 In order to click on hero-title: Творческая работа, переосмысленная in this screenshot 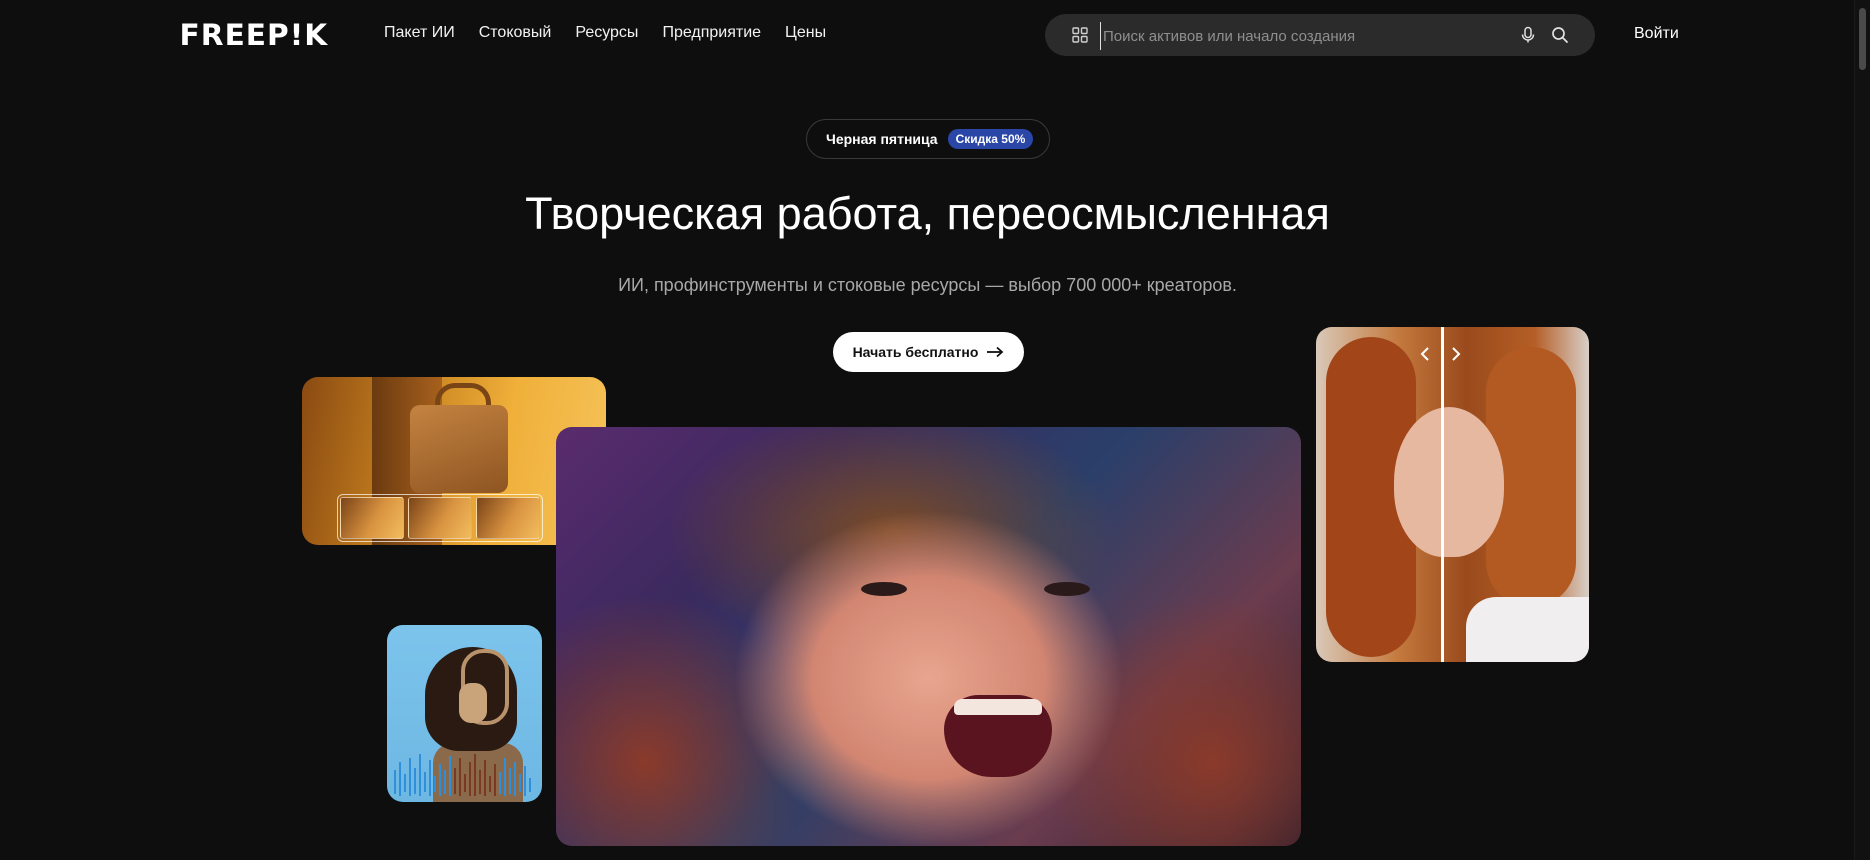, I will do `click(927, 213)`.